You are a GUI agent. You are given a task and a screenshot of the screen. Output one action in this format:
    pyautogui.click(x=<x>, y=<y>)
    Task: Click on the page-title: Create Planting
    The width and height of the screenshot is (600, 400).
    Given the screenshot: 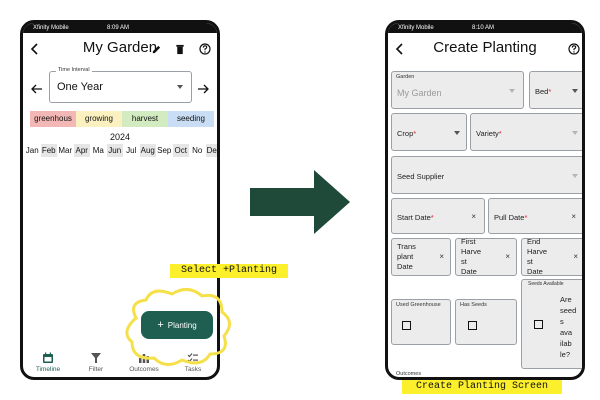 What is the action you would take?
    pyautogui.click(x=485, y=47)
    